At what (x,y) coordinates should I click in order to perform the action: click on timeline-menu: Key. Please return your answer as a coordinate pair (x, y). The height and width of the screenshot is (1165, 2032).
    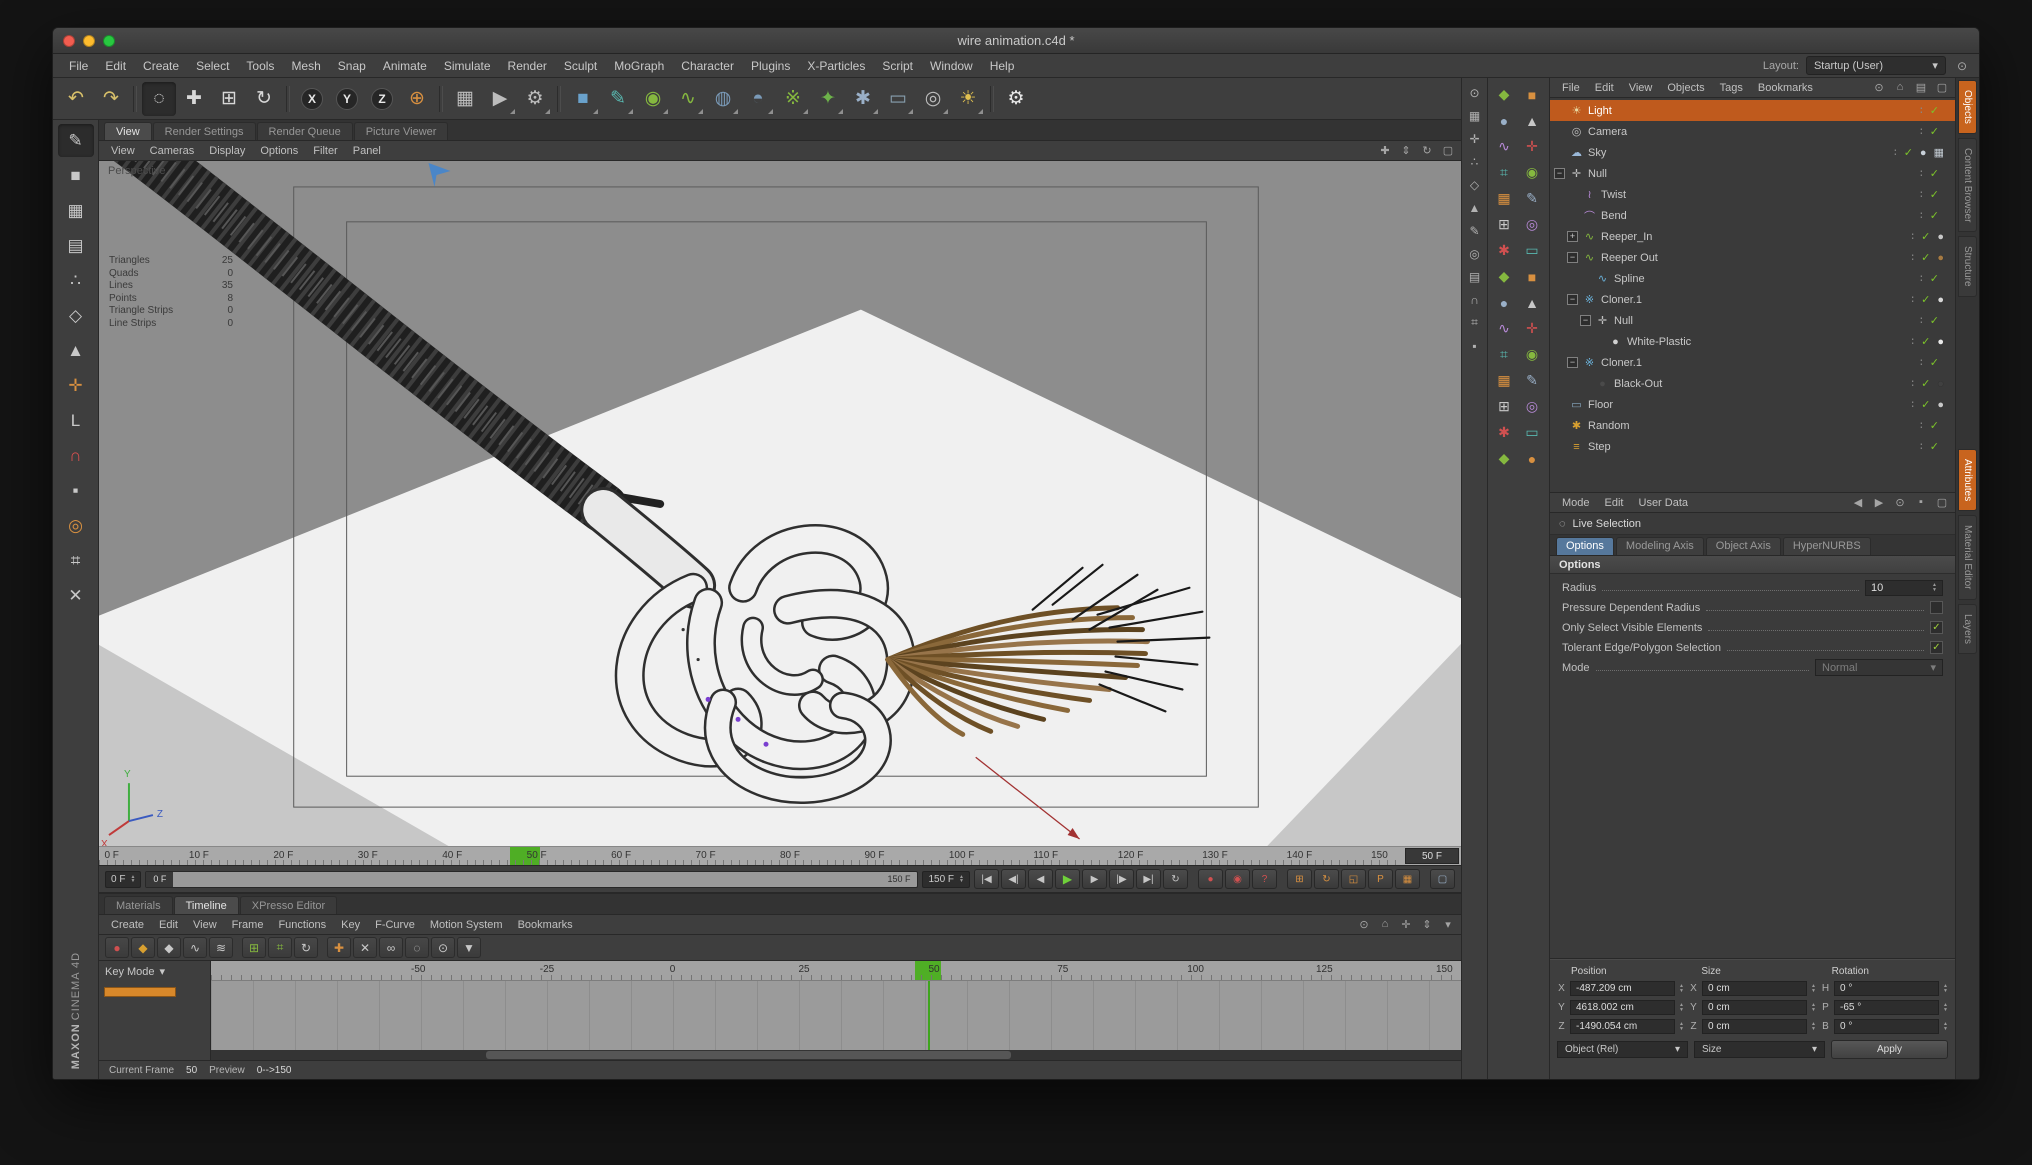
    Looking at the image, I should click on (350, 925).